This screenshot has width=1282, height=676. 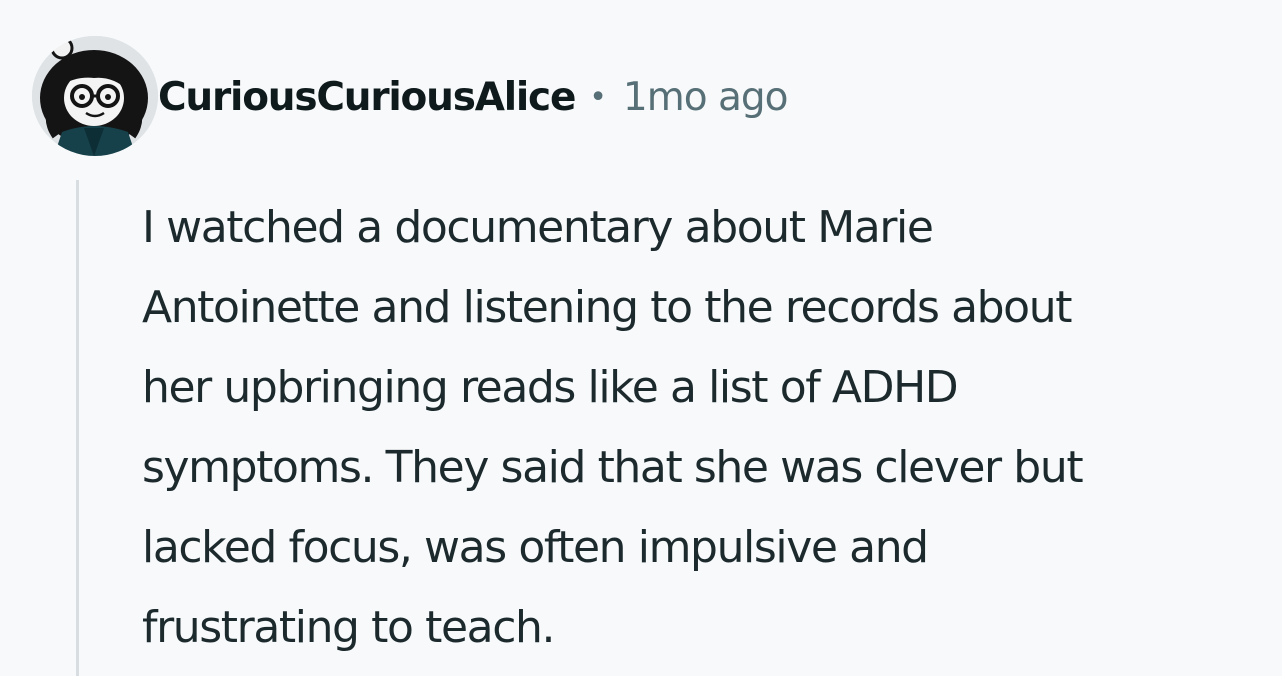 I want to click on comment-body-line: I watched a documentary about Marie, so click(x=538, y=227).